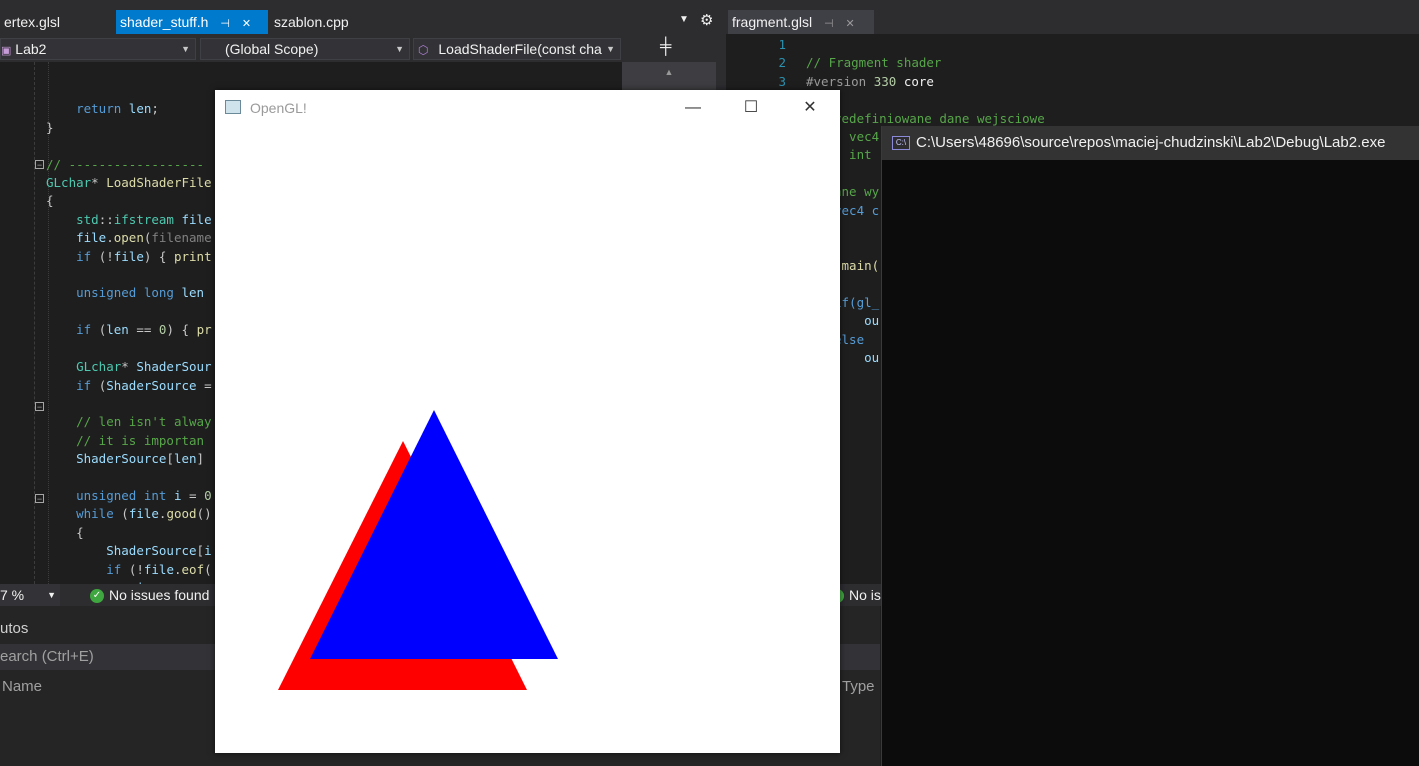  What do you see at coordinates (144, 330) in the screenshot?
I see `code-line: if (len == 0) { pr` at bounding box center [144, 330].